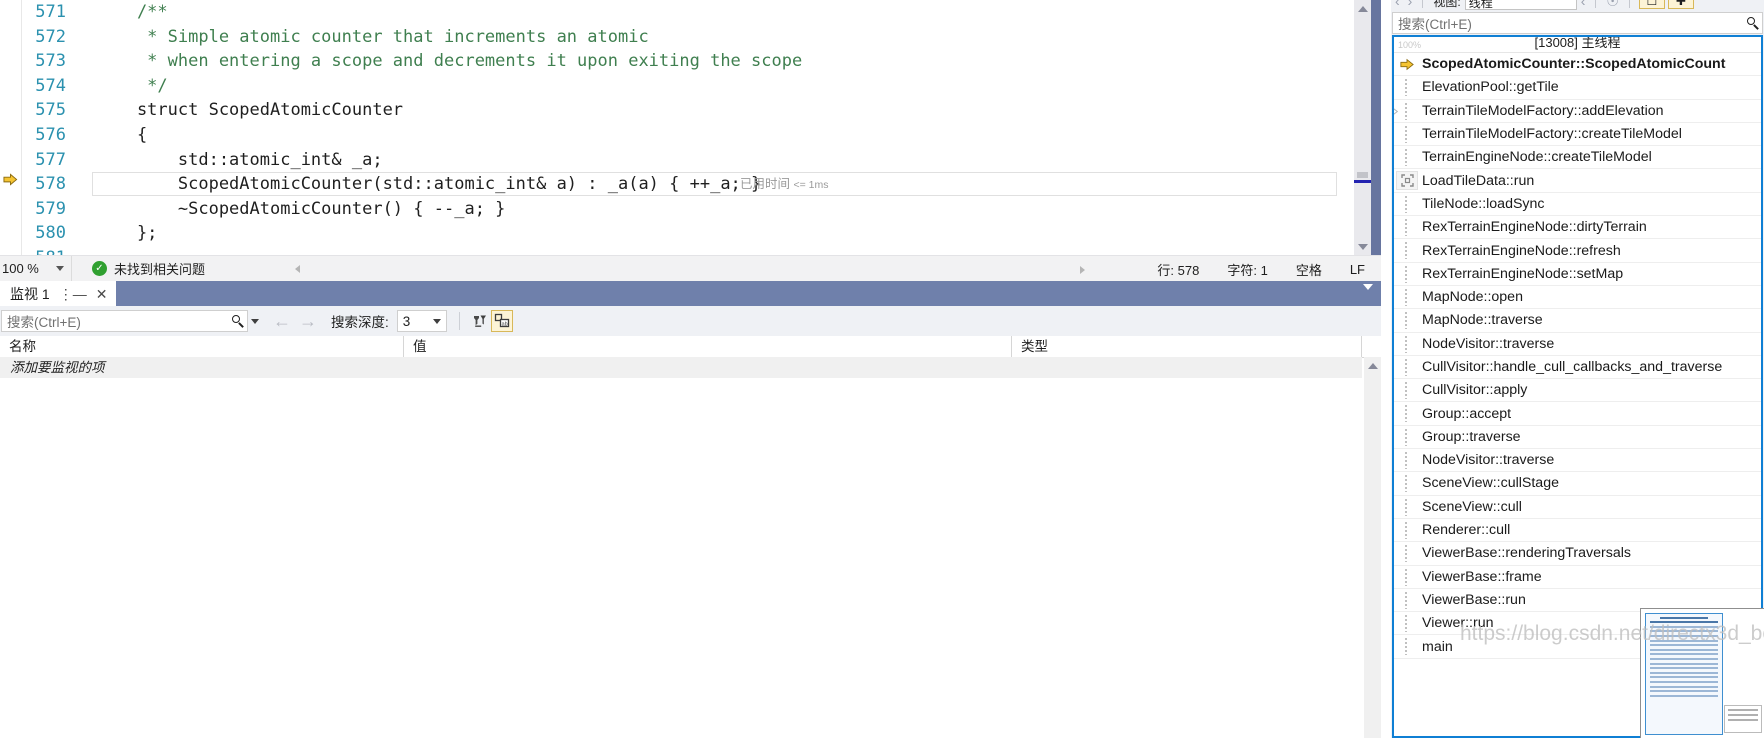 Image resolution: width=1764 pixels, height=738 pixels. Describe the element at coordinates (1368, 287) in the screenshot. I see `chevron-down-icon` at that location.